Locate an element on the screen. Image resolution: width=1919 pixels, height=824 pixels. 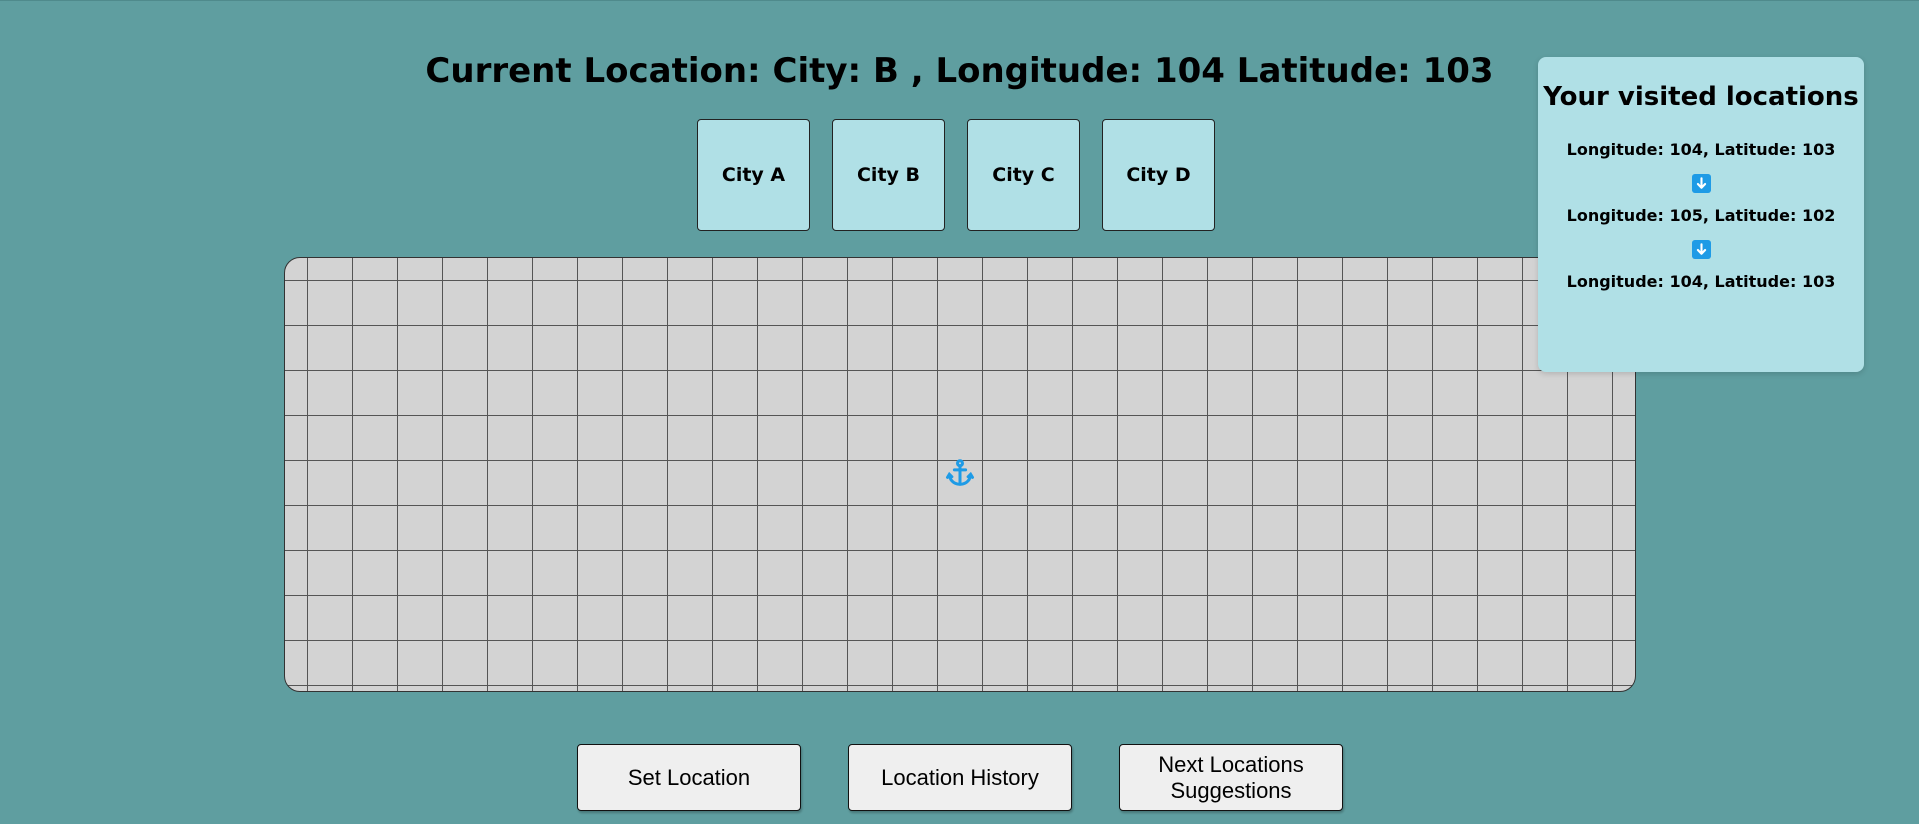
city-b-button: City B is located at coordinates (888, 175).